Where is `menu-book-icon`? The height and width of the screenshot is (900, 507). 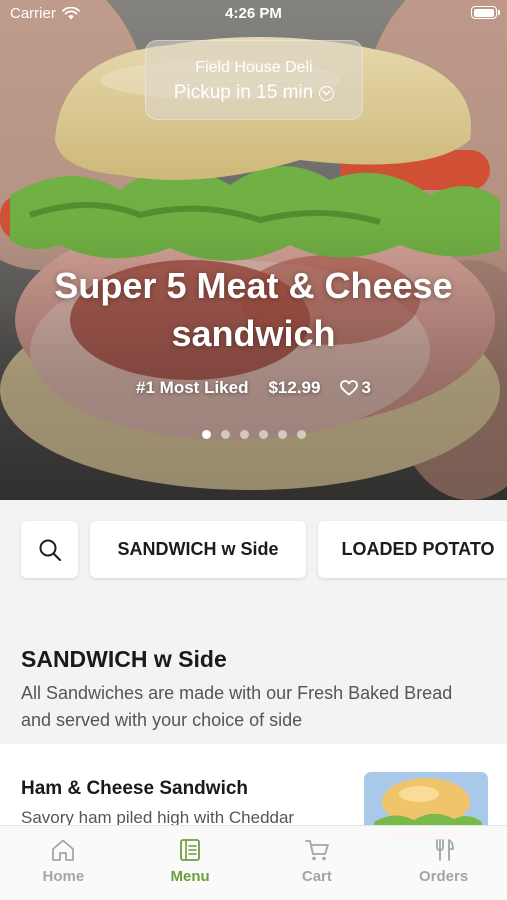 menu-book-icon is located at coordinates (190, 850).